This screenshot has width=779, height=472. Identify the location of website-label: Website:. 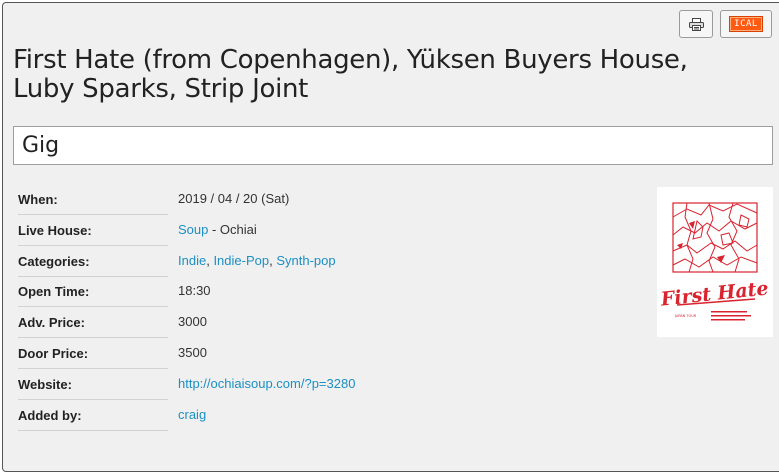
(93, 385).